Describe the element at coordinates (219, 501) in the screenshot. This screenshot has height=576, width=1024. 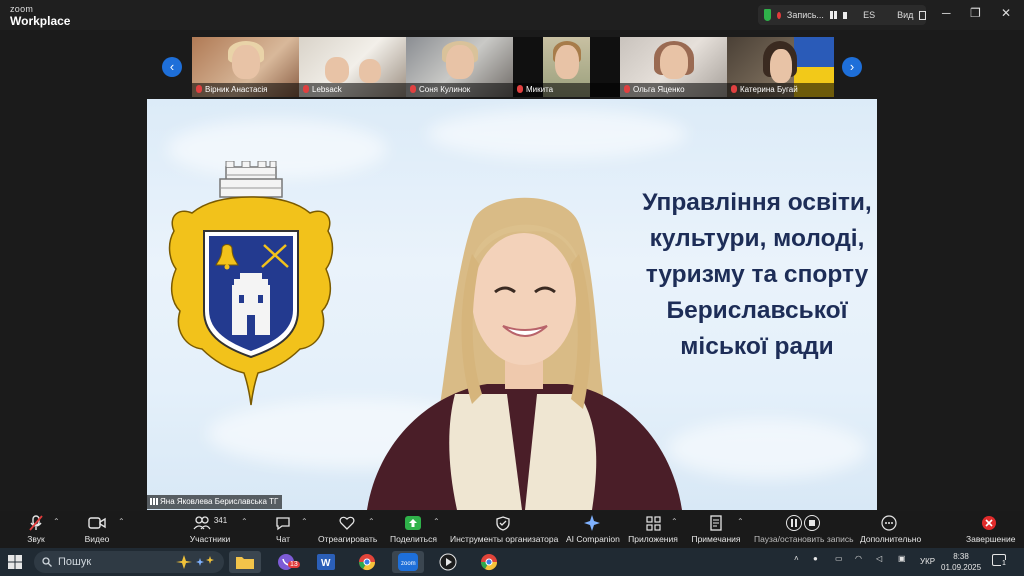
I see `speaker-name: Яна Яковлева Бериславська ТГ` at that location.